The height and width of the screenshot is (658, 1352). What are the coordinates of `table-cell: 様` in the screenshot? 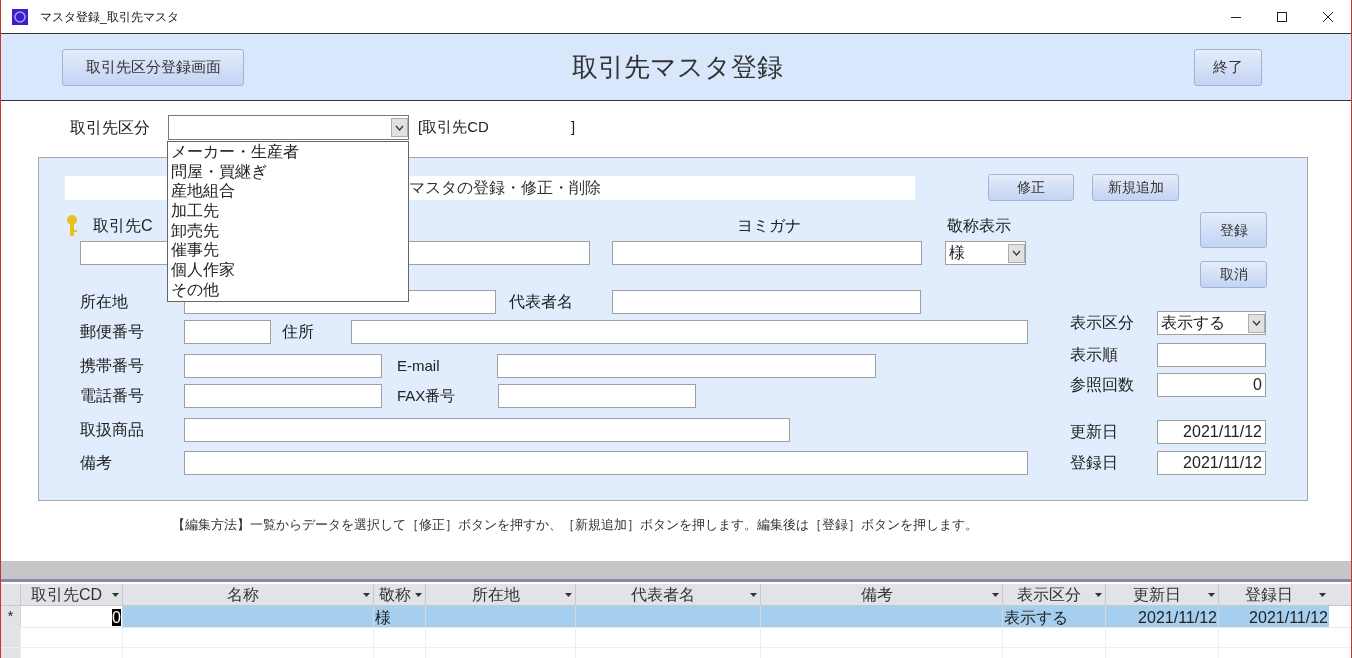 It's located at (399, 616).